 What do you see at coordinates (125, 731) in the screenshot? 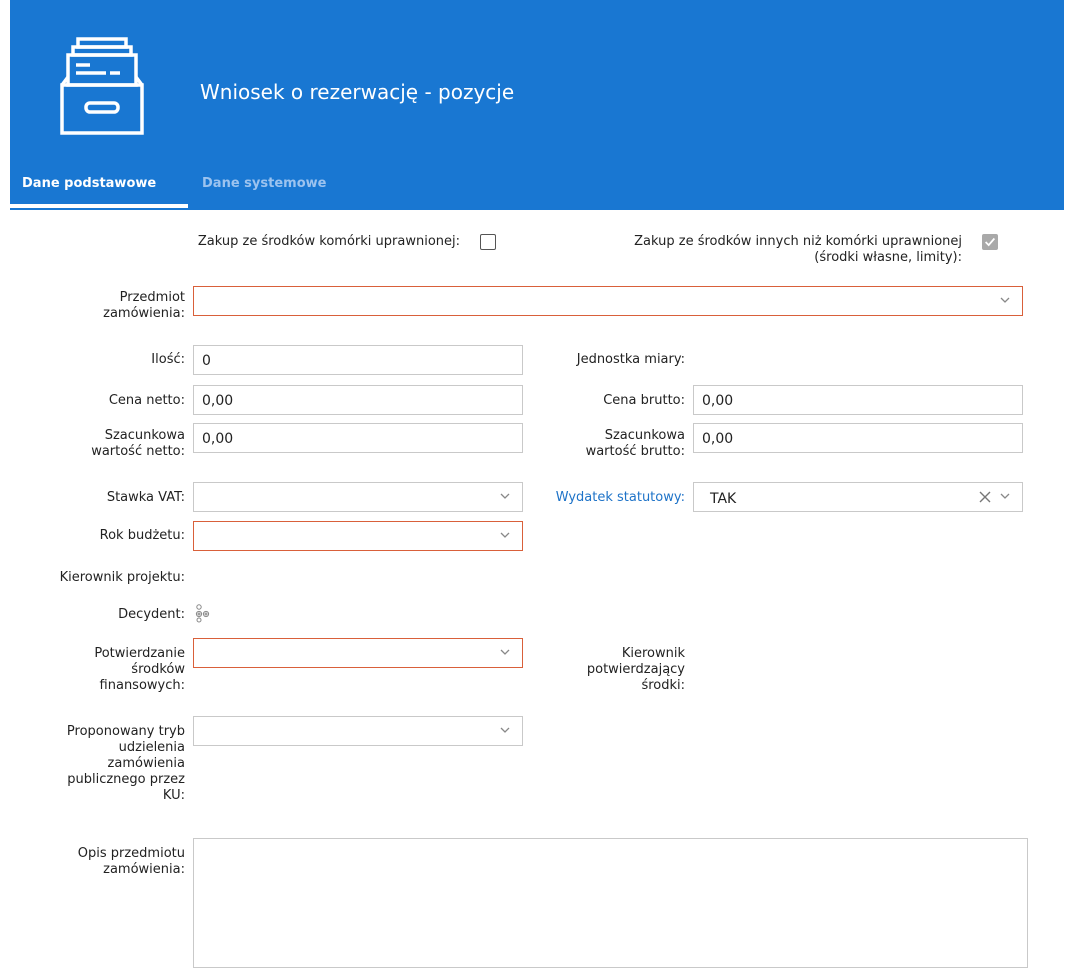
I see `tryb-label-line1: Proponowany tryb` at bounding box center [125, 731].